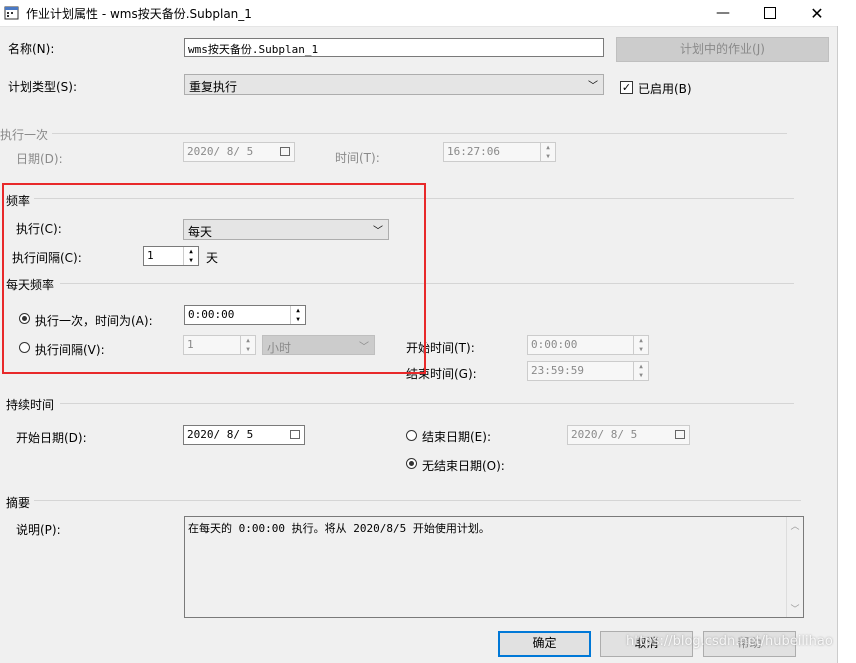 Image resolution: width=856 pixels, height=663 pixels. What do you see at coordinates (18, 503) in the screenshot?
I see `summary-section-title: 摘要` at bounding box center [18, 503].